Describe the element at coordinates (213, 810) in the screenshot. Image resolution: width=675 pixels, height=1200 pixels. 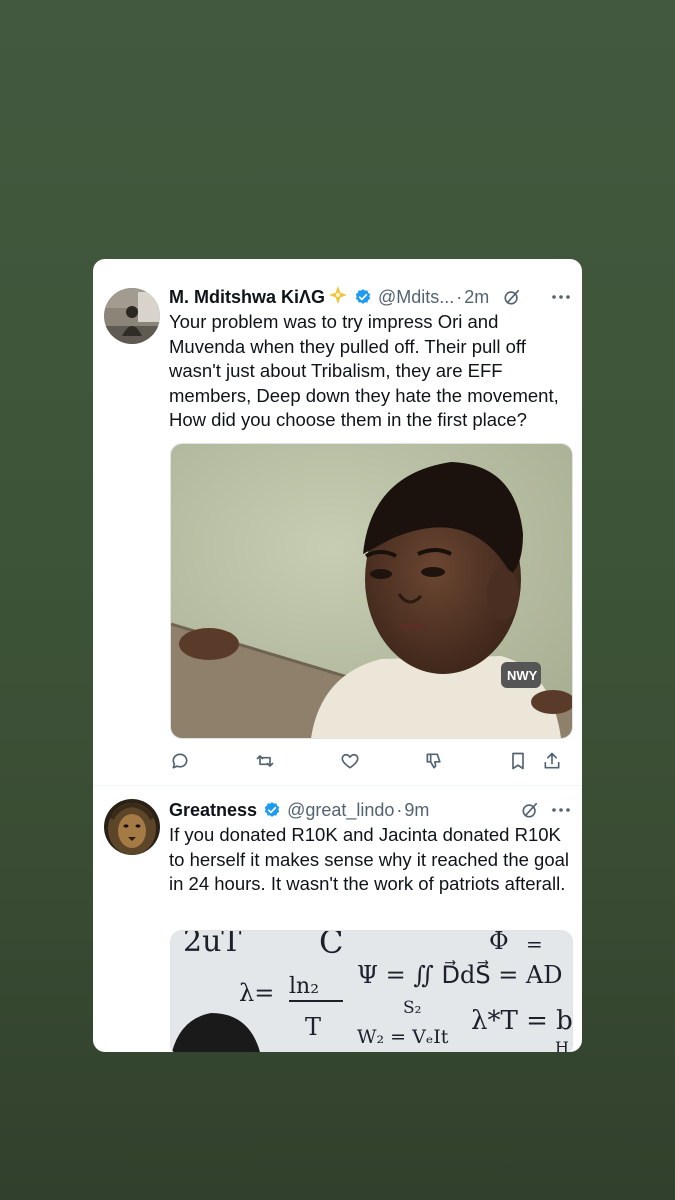
I see `author-name: Greatness` at that location.